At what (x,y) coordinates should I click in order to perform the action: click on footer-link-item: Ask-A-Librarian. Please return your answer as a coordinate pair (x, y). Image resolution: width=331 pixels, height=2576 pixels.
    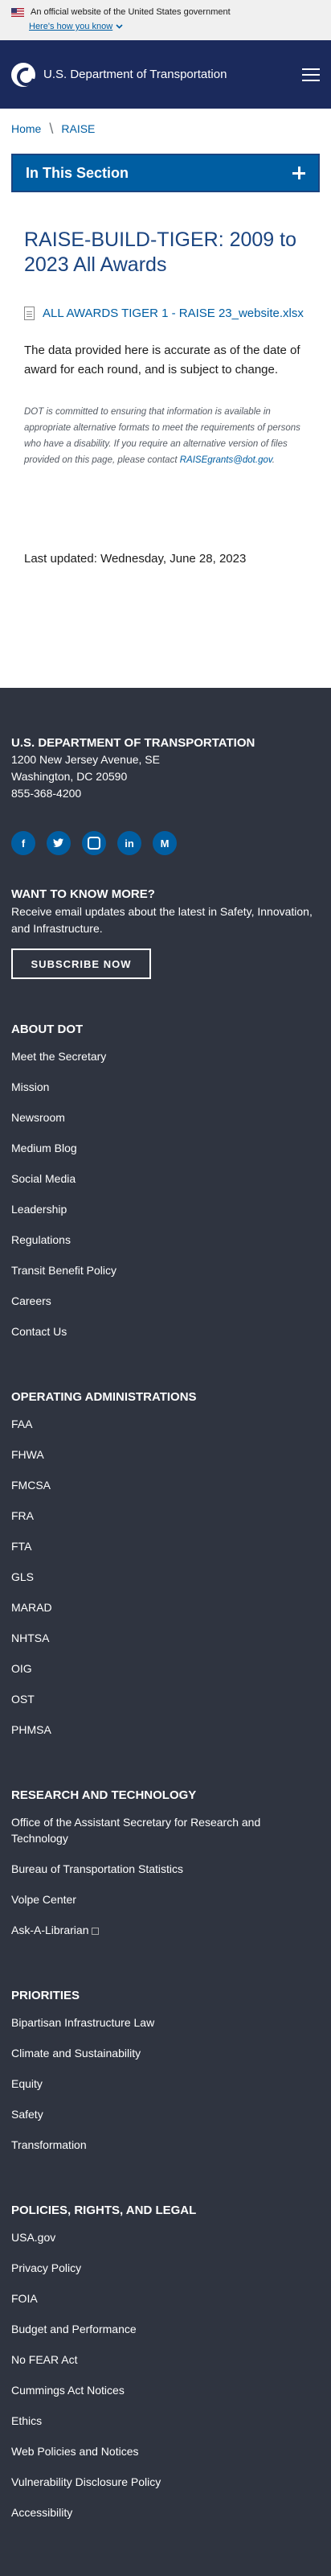
    Looking at the image, I should click on (165, 1930).